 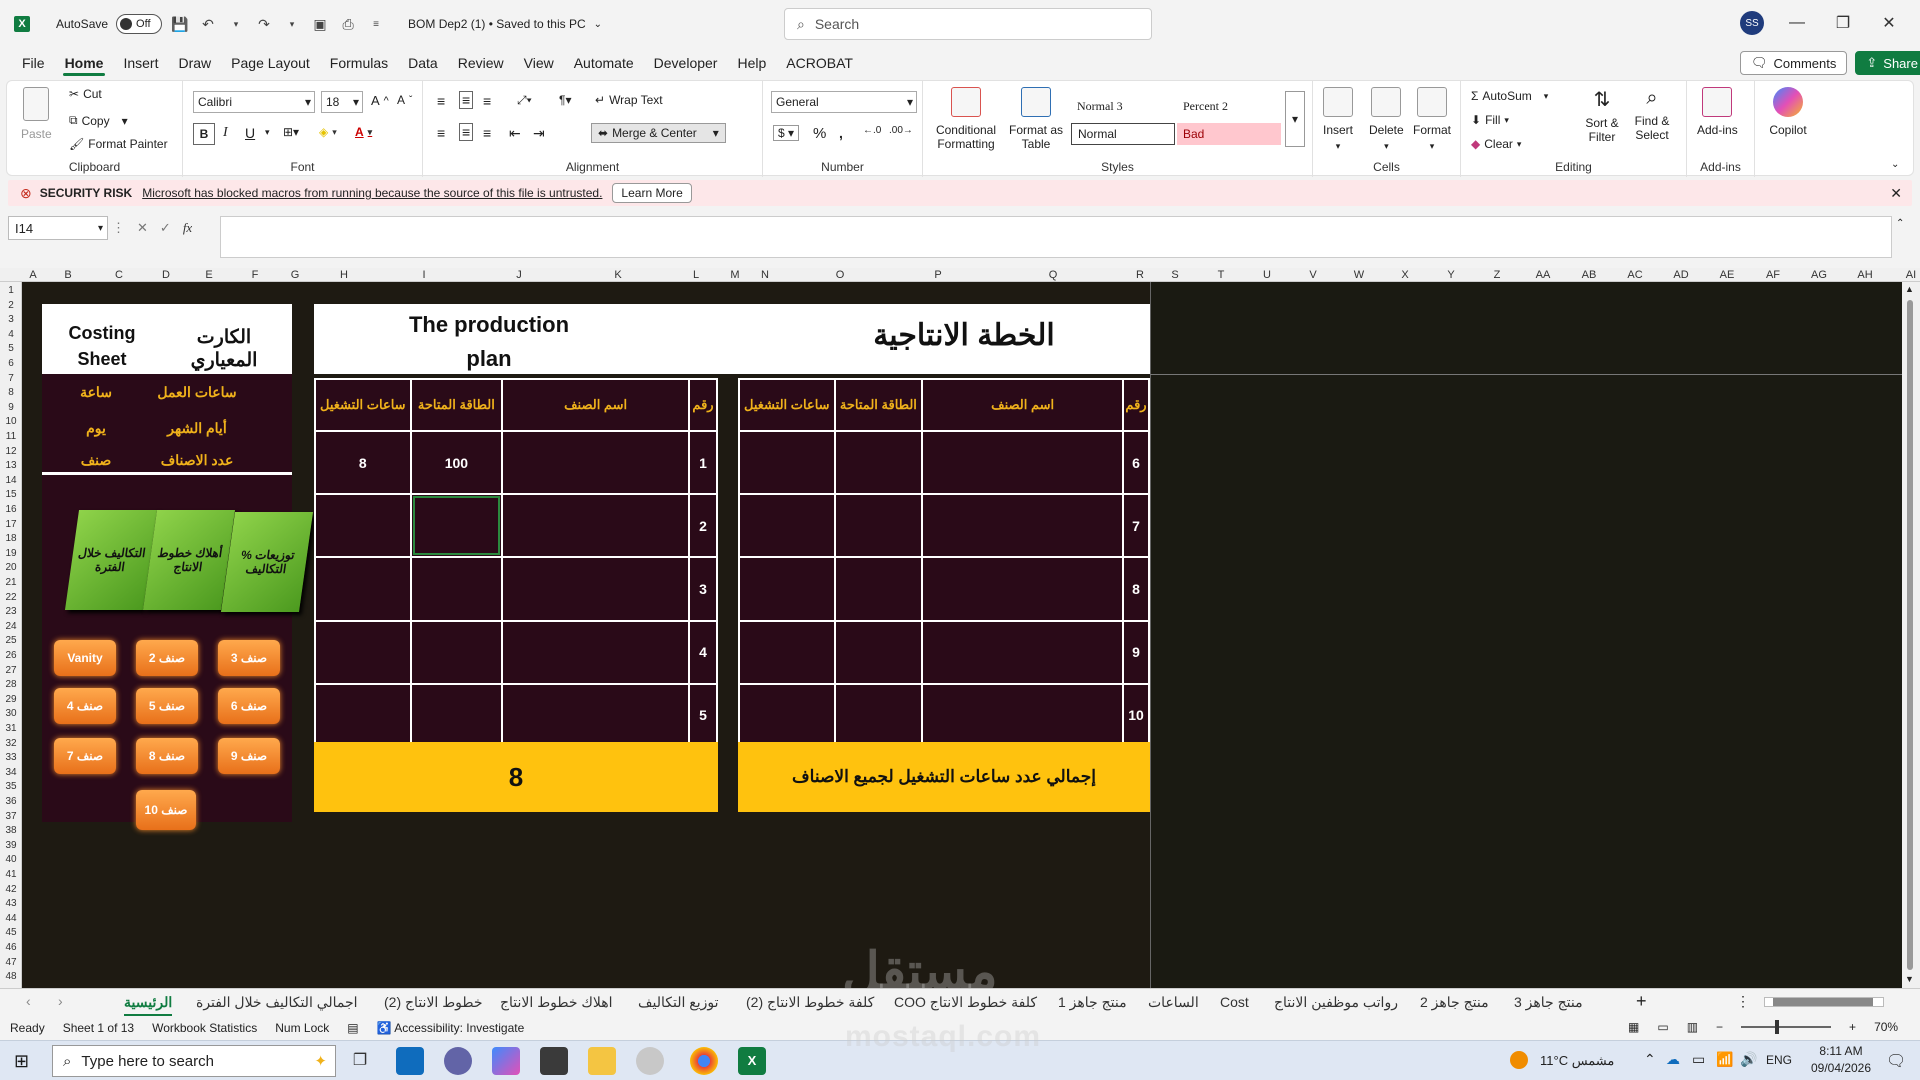 What do you see at coordinates (441, 133) in the screenshot?
I see `align-left-icon: ≡` at bounding box center [441, 133].